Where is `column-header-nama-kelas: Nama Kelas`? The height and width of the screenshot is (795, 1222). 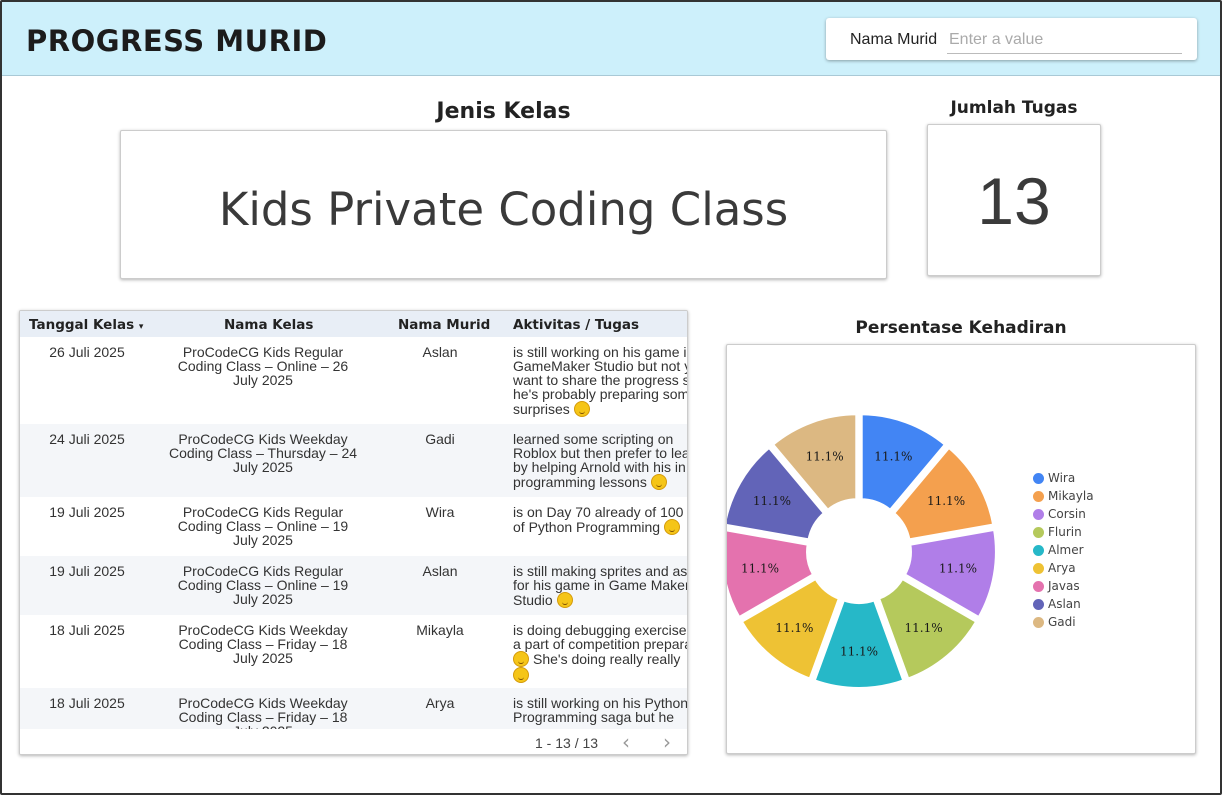 column-header-nama-kelas: Nama Kelas is located at coordinates (268, 325).